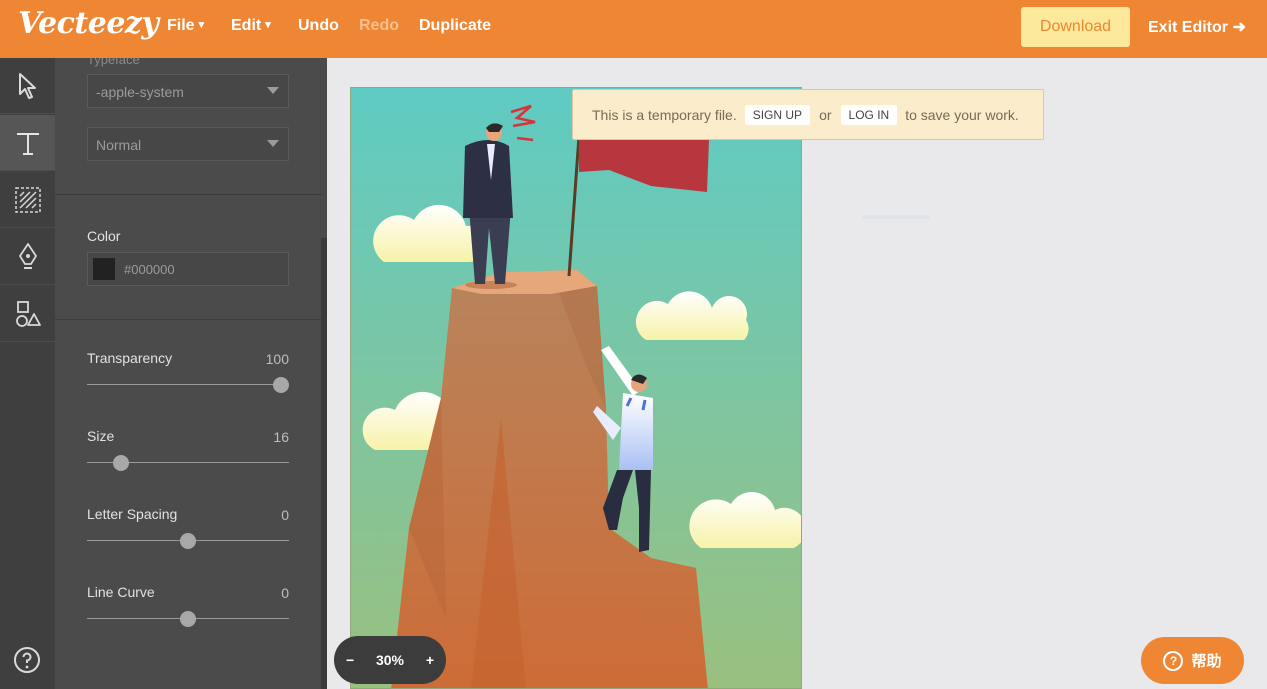 This screenshot has height=689, width=1267. What do you see at coordinates (281, 437) in the screenshot?
I see `size-value: 16` at bounding box center [281, 437].